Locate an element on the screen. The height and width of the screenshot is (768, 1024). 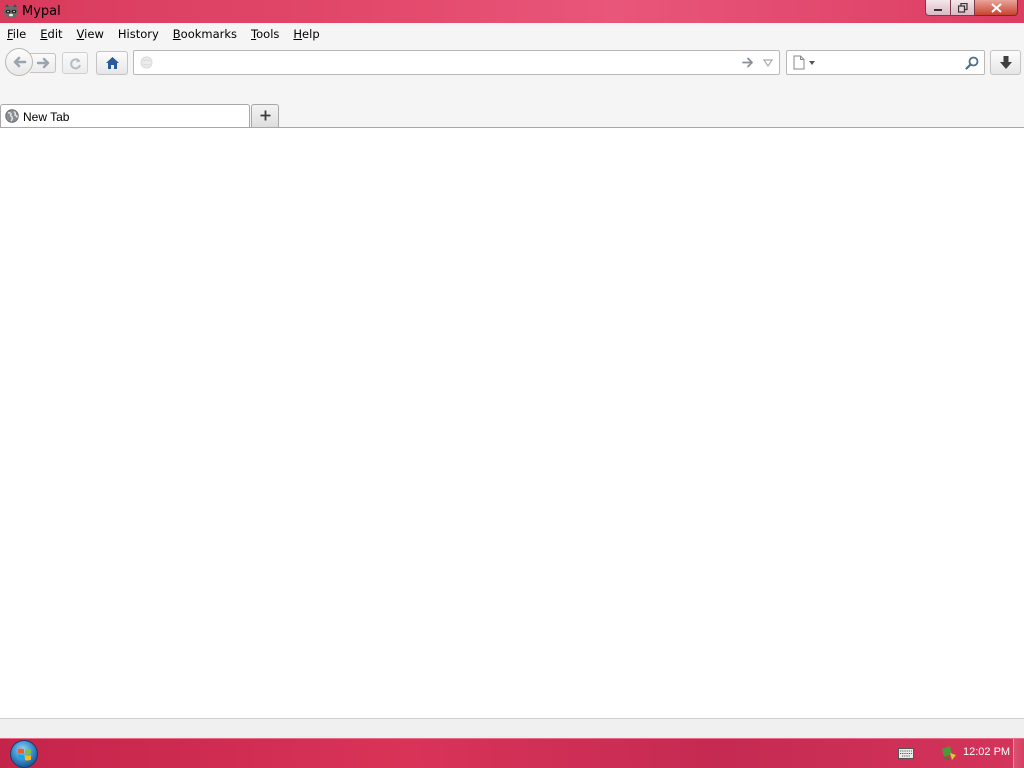
new-tab-button is located at coordinates (265, 115).